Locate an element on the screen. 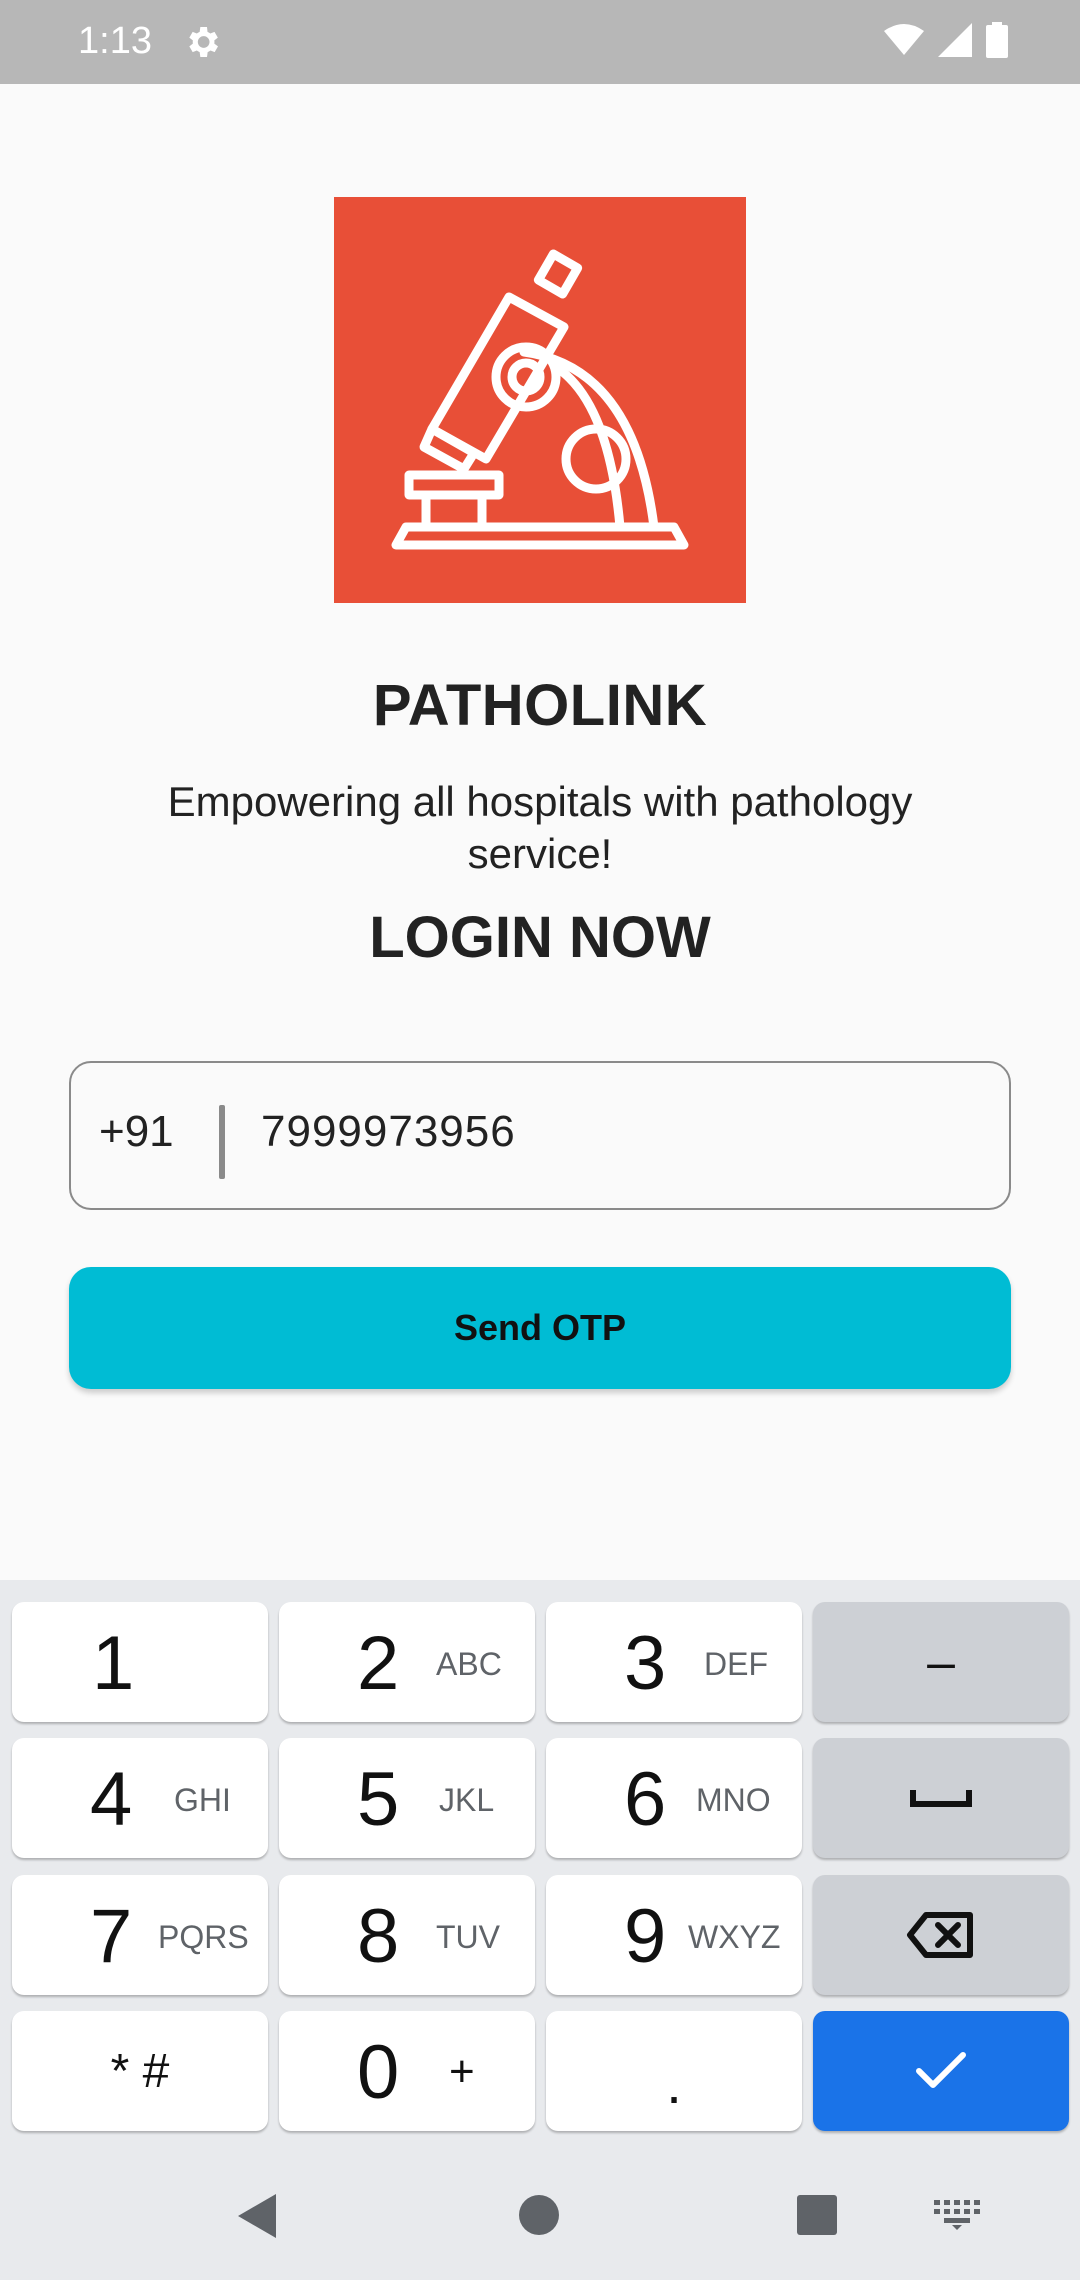  key-7: 7 PQRS is located at coordinates (140, 1935).